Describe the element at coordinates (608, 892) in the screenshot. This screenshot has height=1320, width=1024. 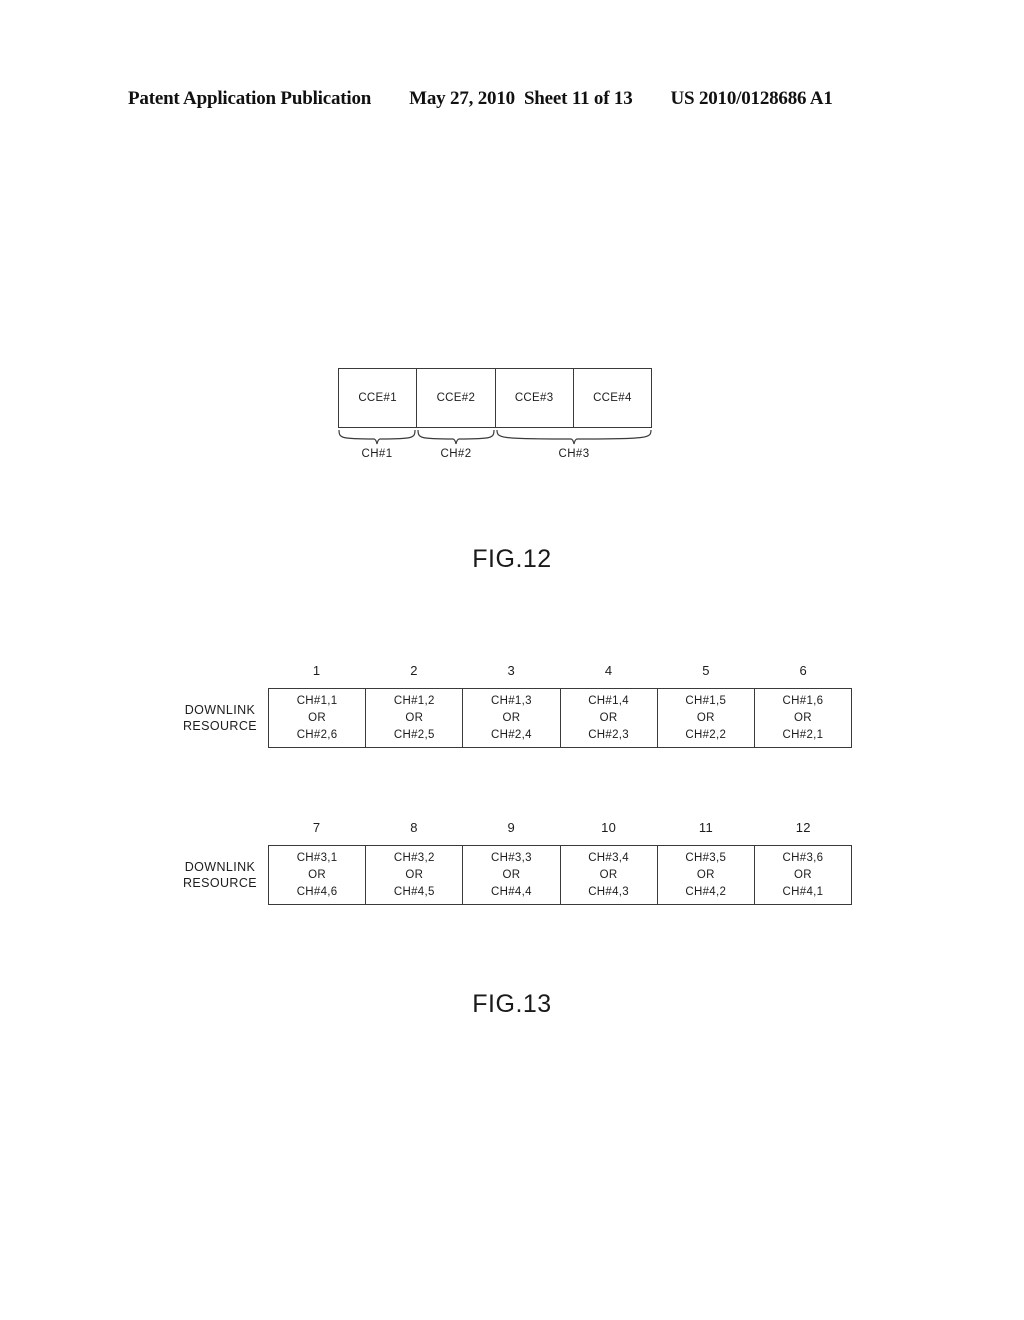
I see `cell-alternate-channel: CH#4,3` at that location.